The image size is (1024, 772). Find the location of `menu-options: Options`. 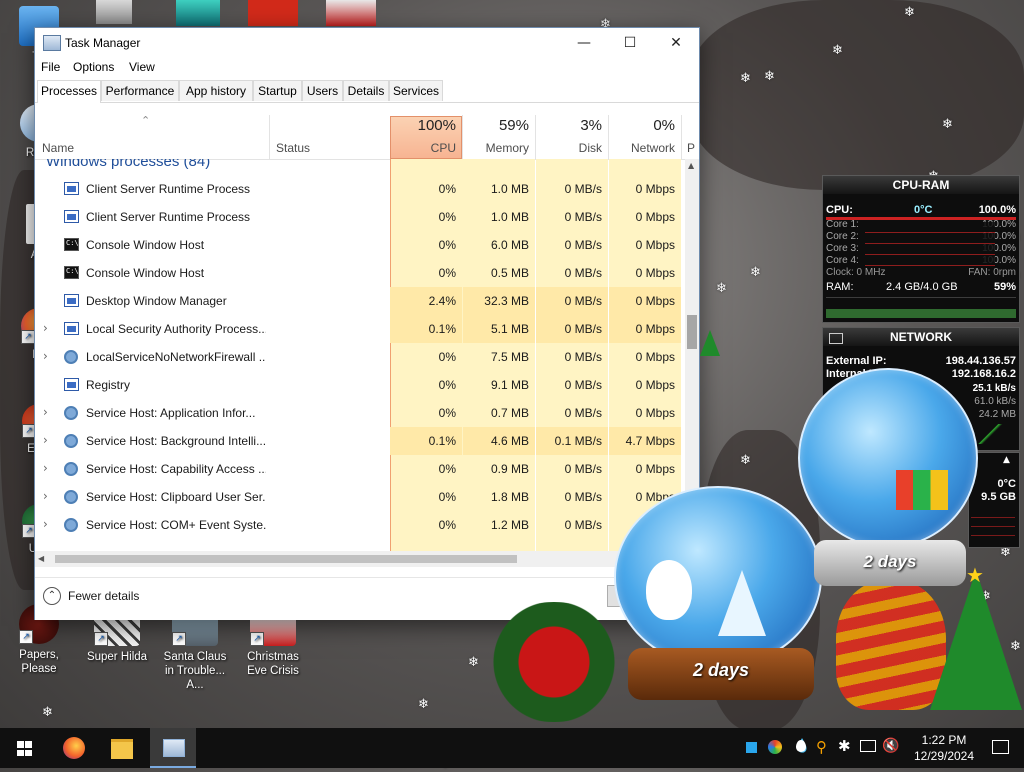

menu-options: Options is located at coordinates (93, 67).